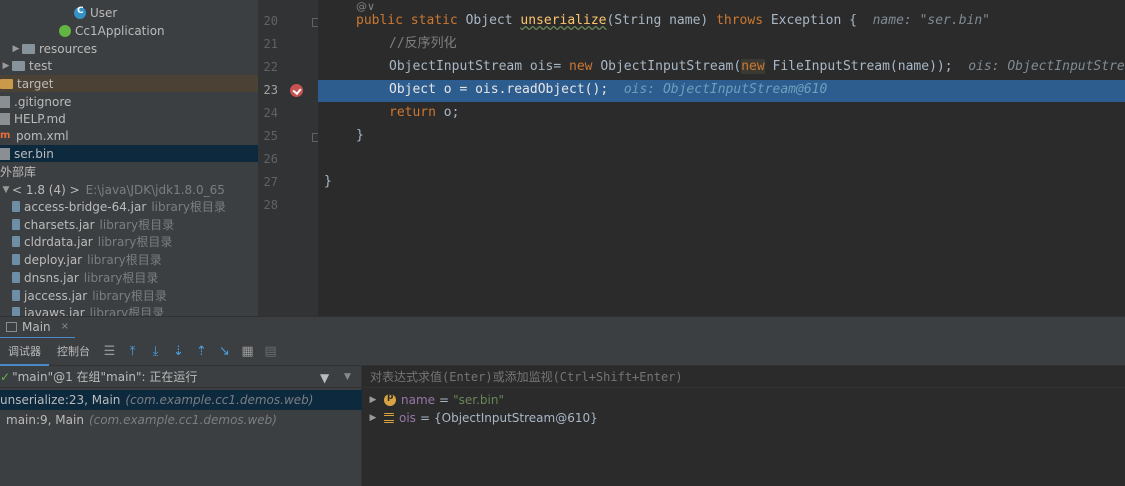 The width and height of the screenshot is (1125, 486). Describe the element at coordinates (270, 205) in the screenshot. I see `line-number: 28` at that location.